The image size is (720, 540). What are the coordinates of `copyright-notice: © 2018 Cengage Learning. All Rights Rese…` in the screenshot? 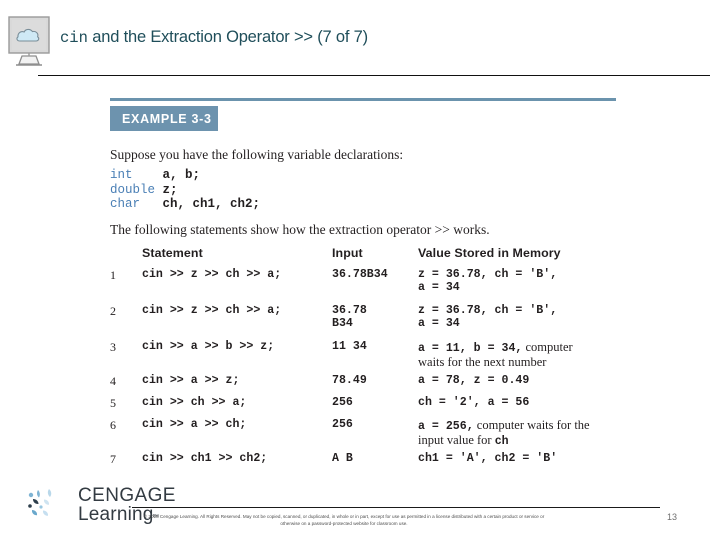 It's located at (344, 520).